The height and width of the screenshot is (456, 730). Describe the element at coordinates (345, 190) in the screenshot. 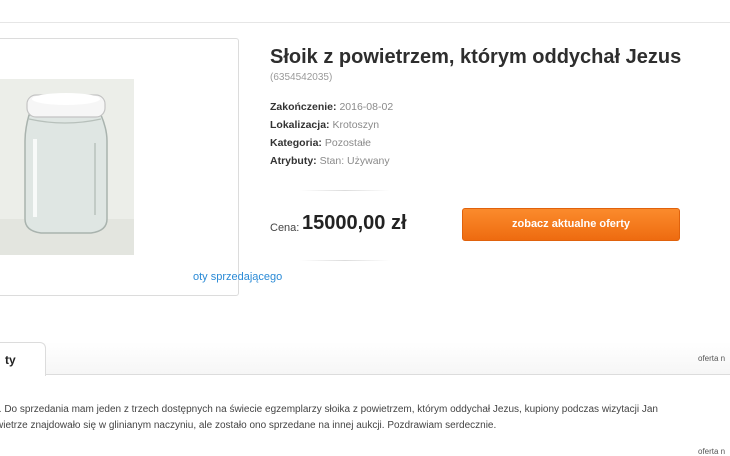

I see `divider-upper` at that location.